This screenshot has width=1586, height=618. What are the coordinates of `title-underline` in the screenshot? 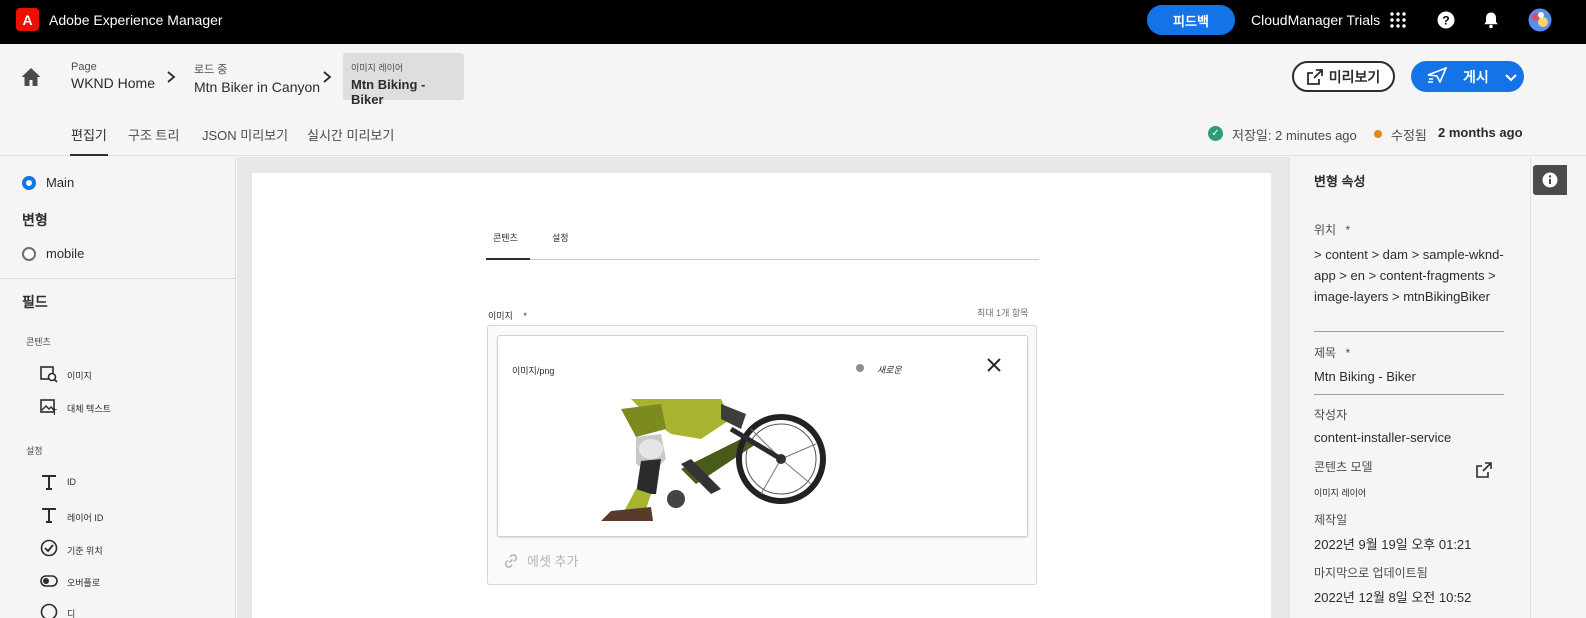 It's located at (1409, 394).